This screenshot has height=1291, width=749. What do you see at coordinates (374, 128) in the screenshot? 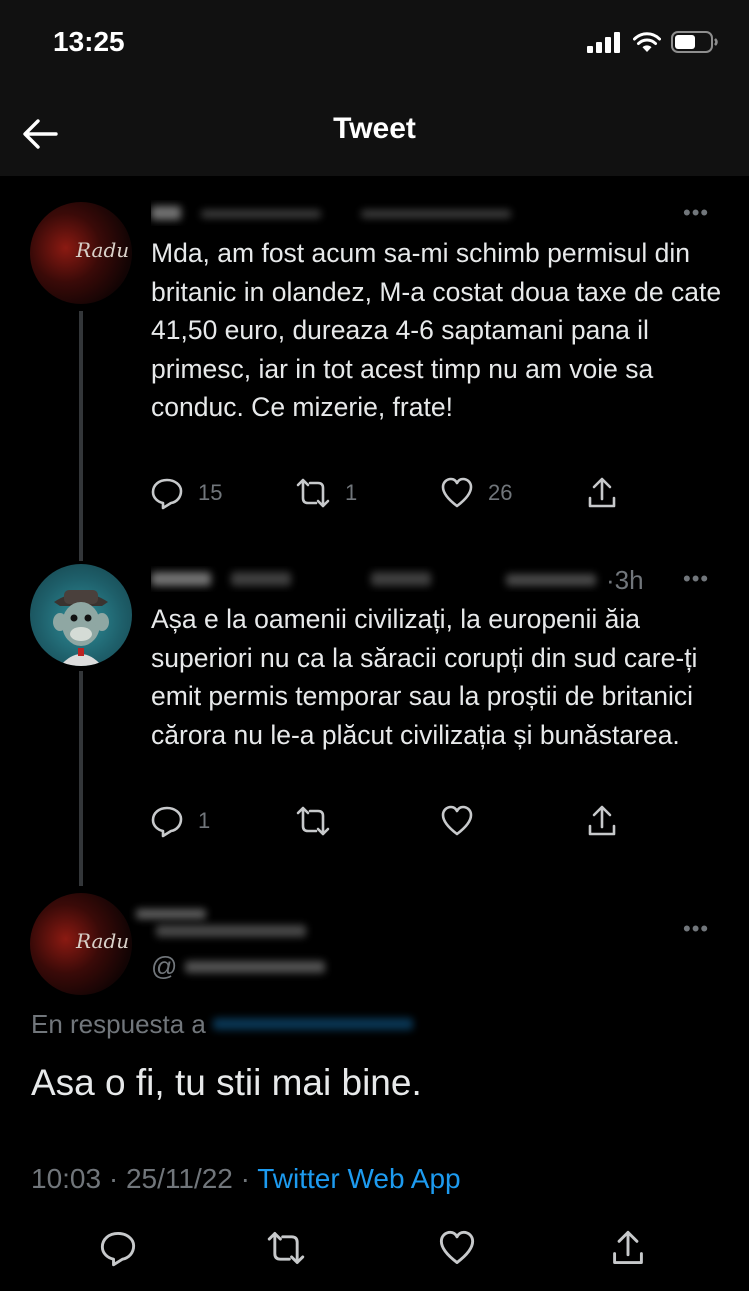
I see `page-title: Tweet` at bounding box center [374, 128].